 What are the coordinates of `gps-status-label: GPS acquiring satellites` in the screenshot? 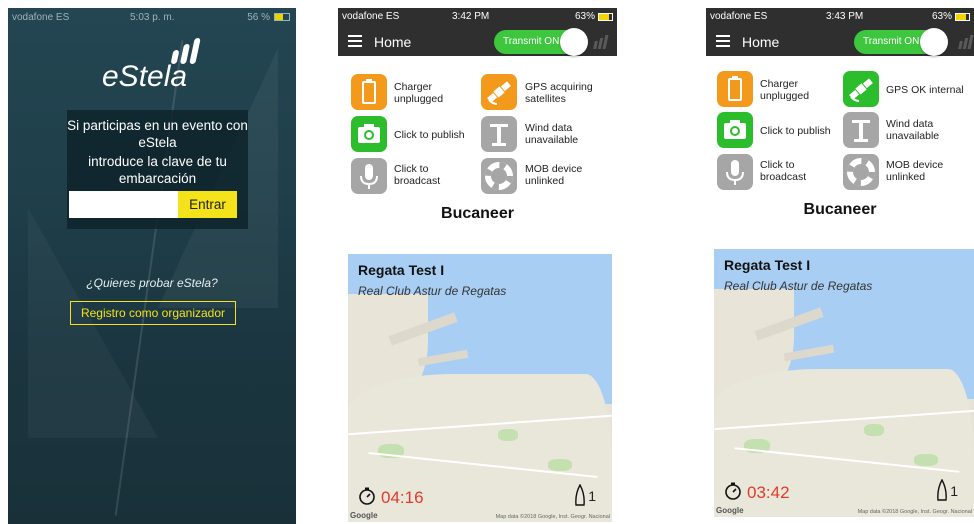 It's located at (559, 93).